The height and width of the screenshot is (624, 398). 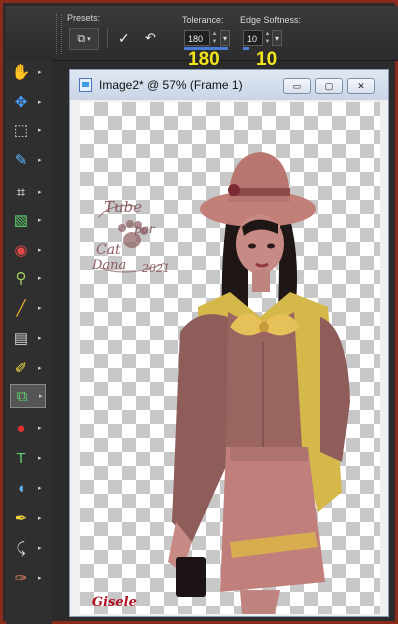 I want to click on edge-softness-input: 10, so click(x=253, y=38).